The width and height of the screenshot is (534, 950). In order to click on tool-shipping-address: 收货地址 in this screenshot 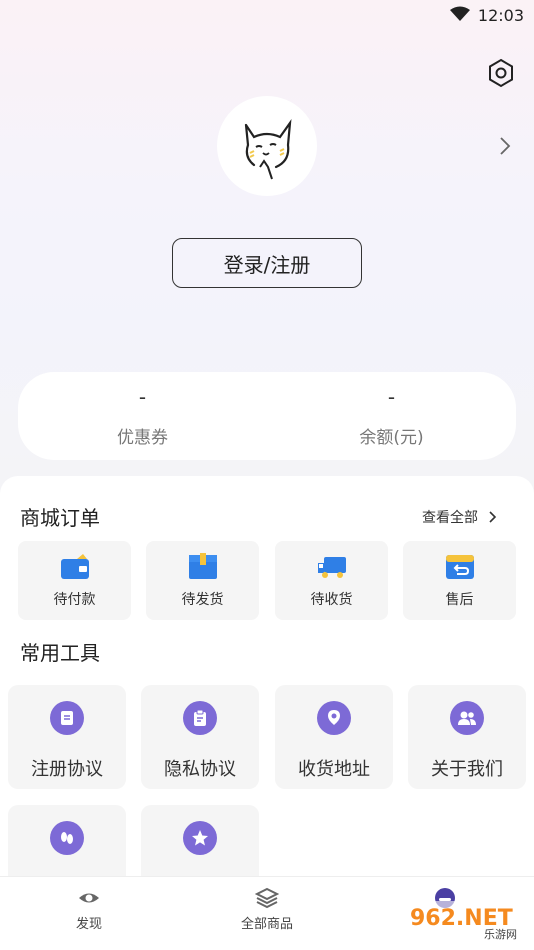, I will do `click(334, 737)`.